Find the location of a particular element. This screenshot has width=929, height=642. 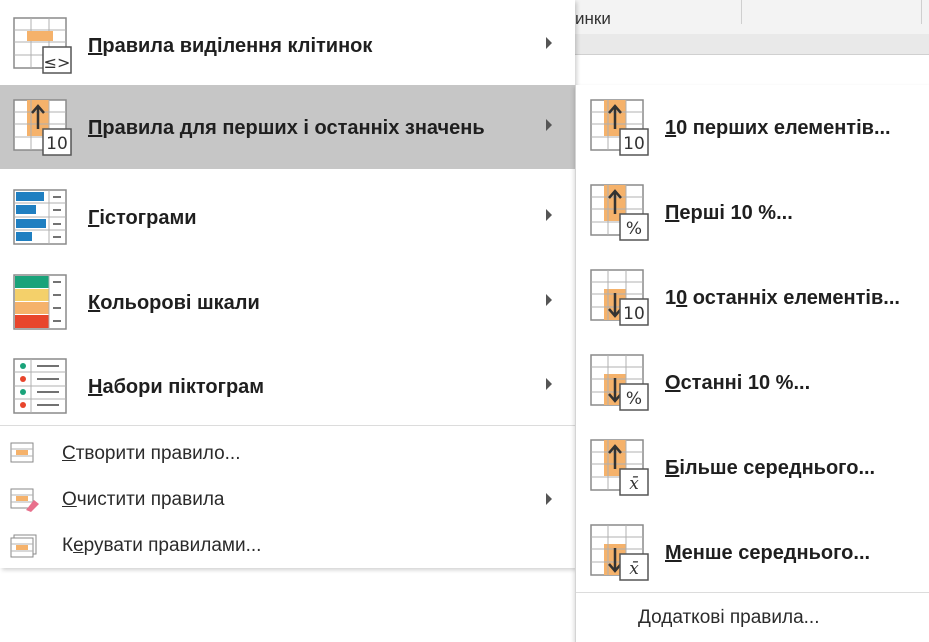

menu-item-color-scales: Кольорові шкали is located at coordinates (287, 302).